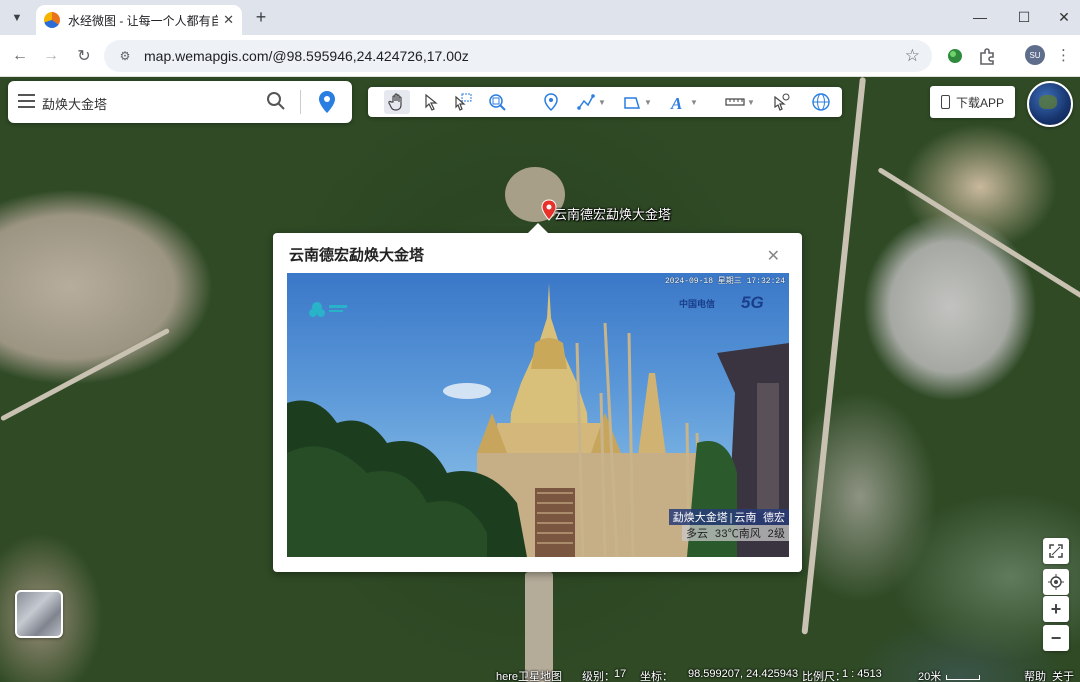 This screenshot has height=682, width=1080. Describe the element at coordinates (1050, 104) in the screenshot. I see `globe-view-button` at that location.